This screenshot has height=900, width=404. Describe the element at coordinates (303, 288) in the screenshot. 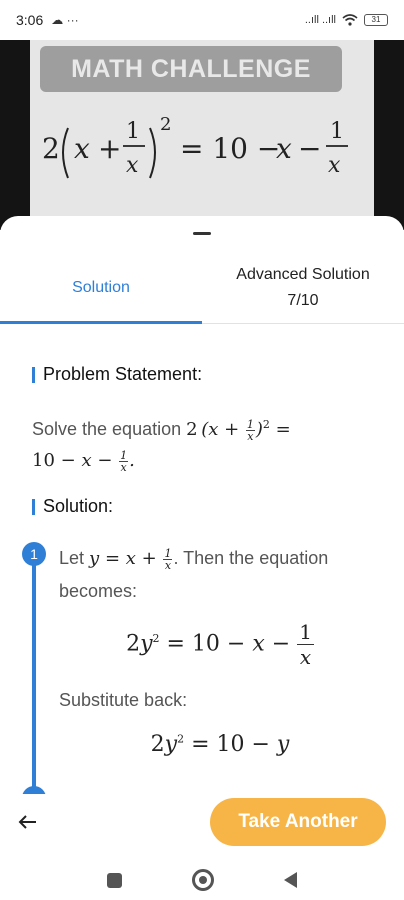

I see `tab-advanced-solution: Advanced Solution 7/10` at that location.